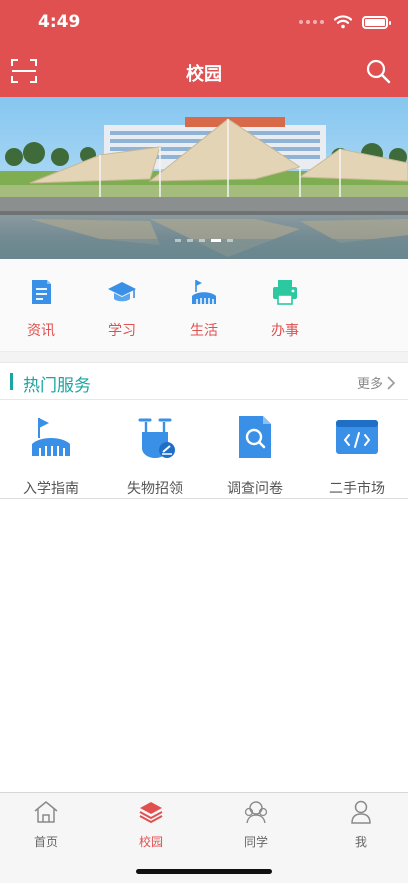 This screenshot has height=883, width=408. Describe the element at coordinates (369, 384) in the screenshot. I see `more-label: 更多` at that location.